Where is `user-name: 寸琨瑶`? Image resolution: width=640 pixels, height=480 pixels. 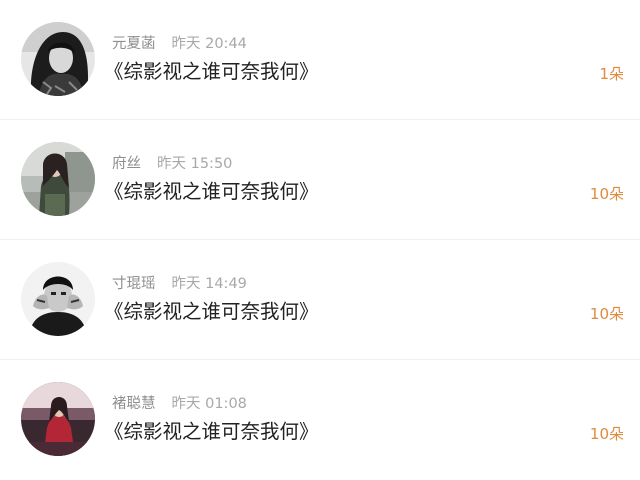
user-name: 寸琨瑶 is located at coordinates (134, 284).